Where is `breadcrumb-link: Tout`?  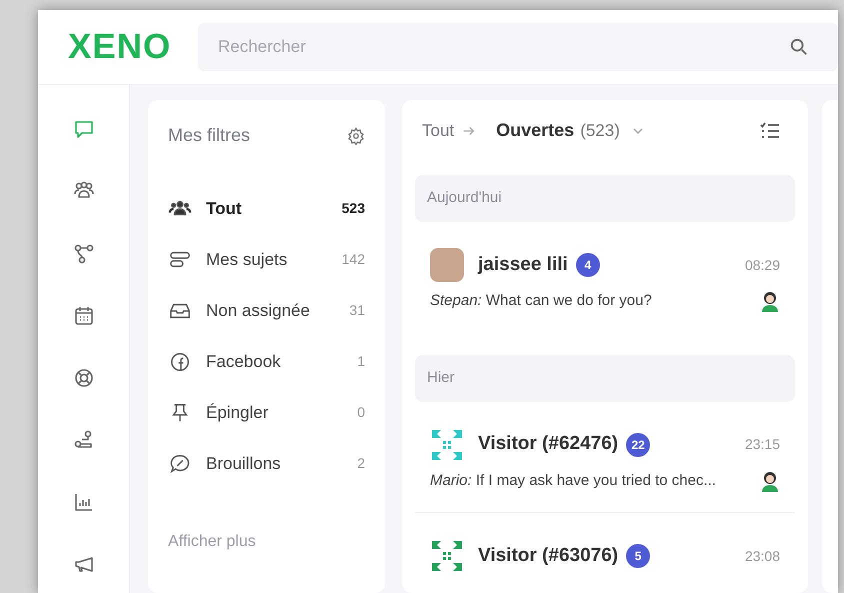
breadcrumb-link: Tout is located at coordinates (438, 131).